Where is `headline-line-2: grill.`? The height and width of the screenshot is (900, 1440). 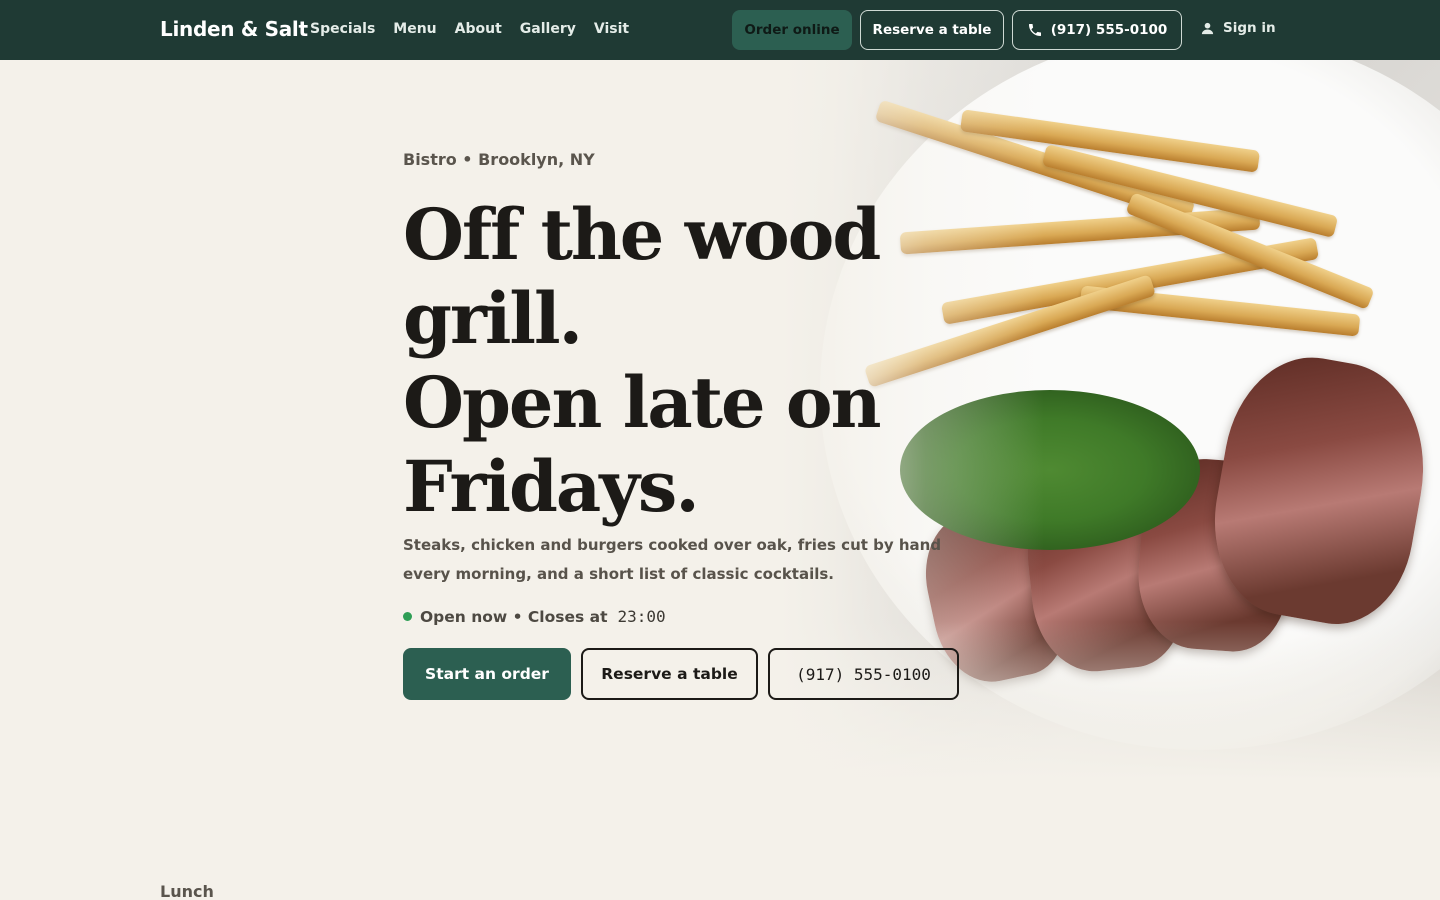
headline-line-2: grill. is located at coordinates (493, 318).